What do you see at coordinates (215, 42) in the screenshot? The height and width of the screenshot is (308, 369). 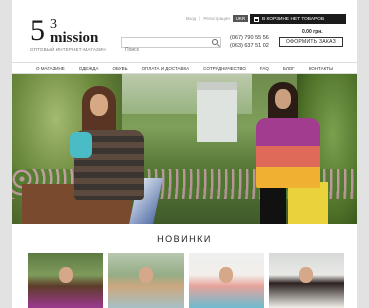 I see `search-icon` at bounding box center [215, 42].